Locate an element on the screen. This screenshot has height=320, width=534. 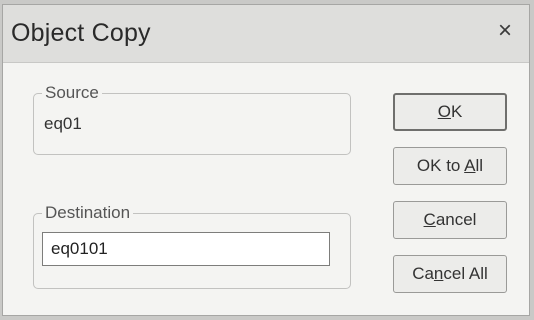
dialog-title: Object Copy is located at coordinates (81, 33).